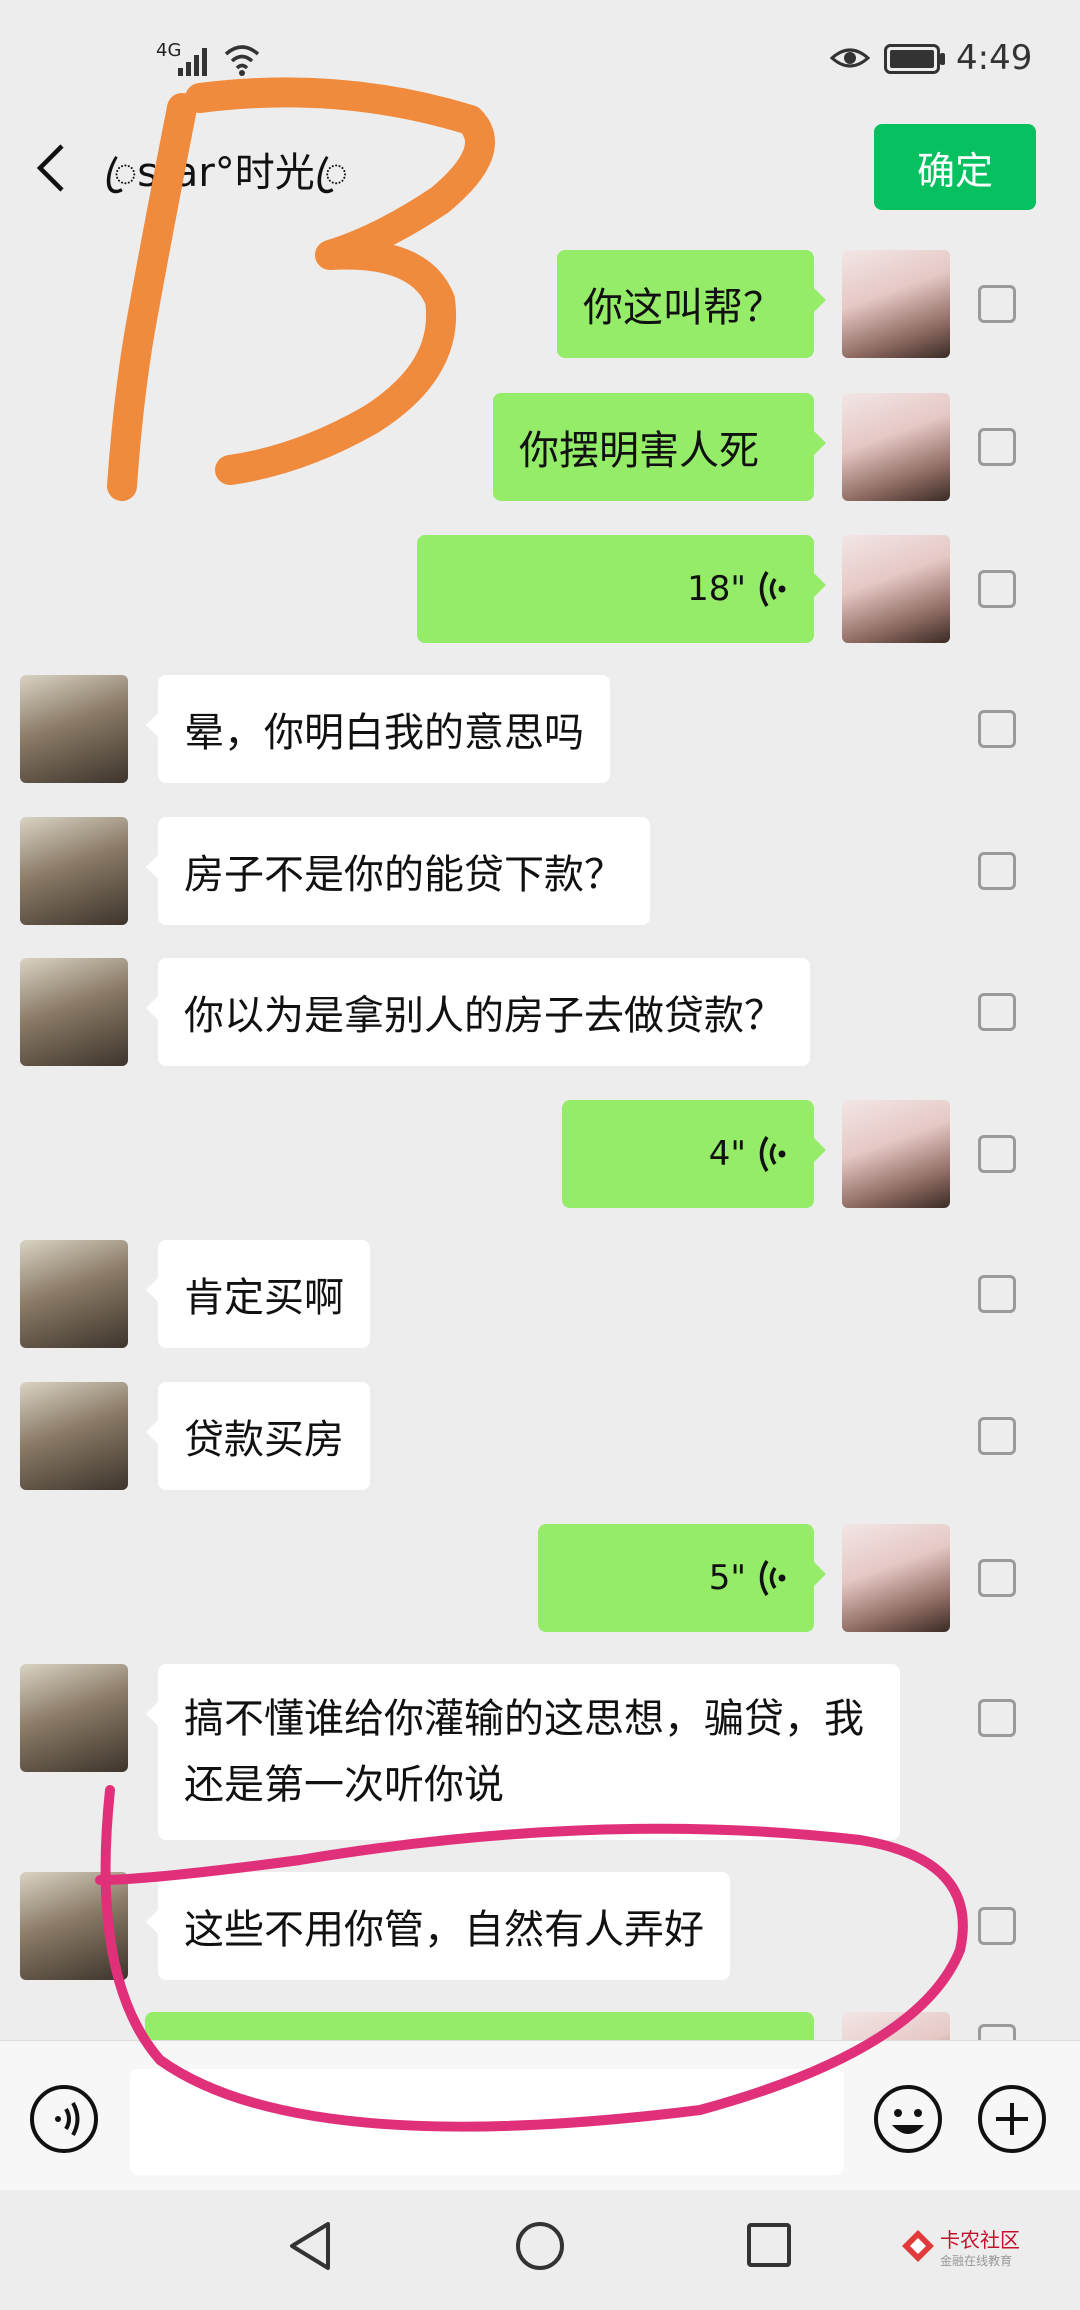  What do you see at coordinates (64, 2119) in the screenshot?
I see `voice-input-icon` at bounding box center [64, 2119].